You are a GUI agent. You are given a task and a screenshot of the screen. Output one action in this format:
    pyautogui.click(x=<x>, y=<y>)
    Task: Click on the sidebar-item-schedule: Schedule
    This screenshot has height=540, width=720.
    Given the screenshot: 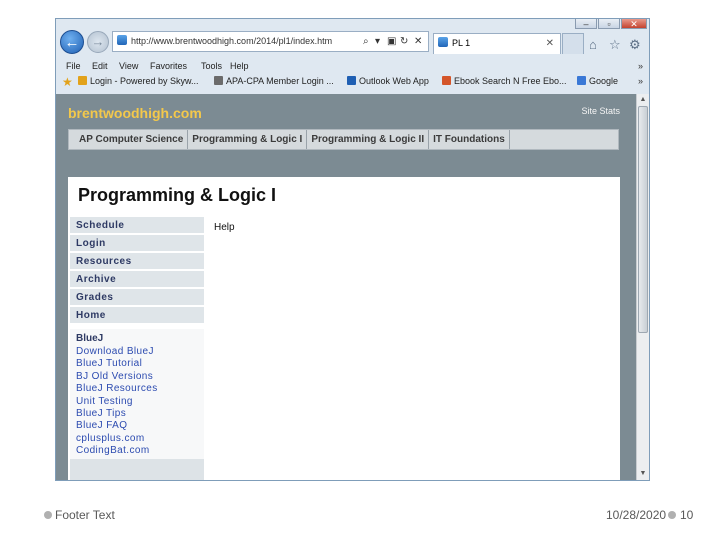 What is the action you would take?
    pyautogui.click(x=137, y=226)
    